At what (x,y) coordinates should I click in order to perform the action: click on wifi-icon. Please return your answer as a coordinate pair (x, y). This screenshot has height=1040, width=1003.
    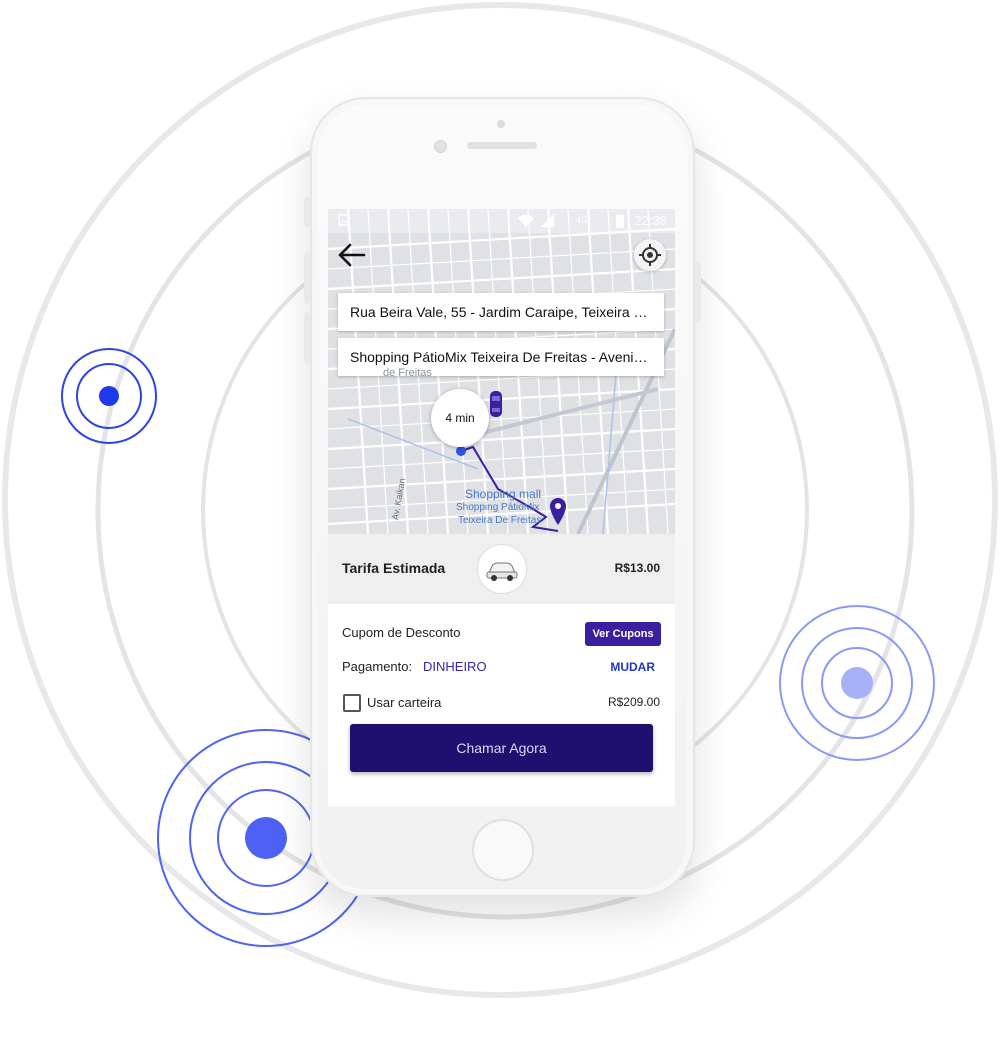
    Looking at the image, I should click on (526, 220).